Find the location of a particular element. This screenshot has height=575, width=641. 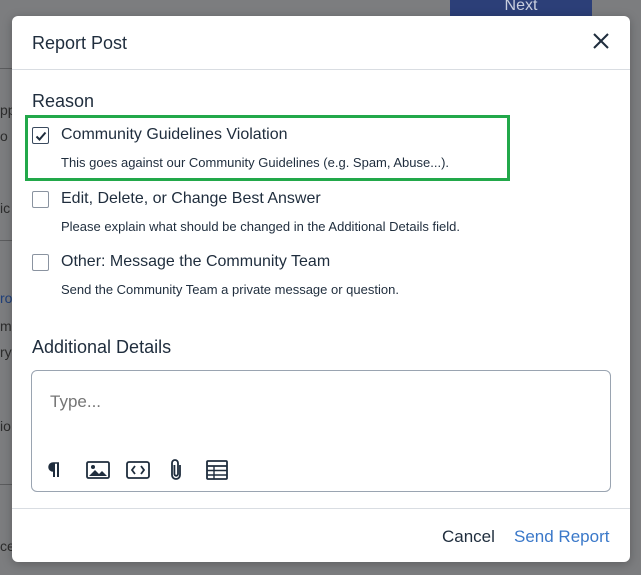

background-text-fragment: o is located at coordinates (4, 136).